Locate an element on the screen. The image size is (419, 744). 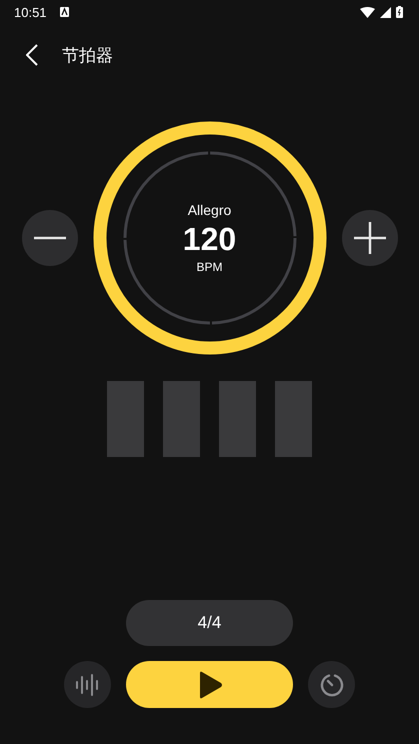
status-time: 10:51 is located at coordinates (30, 12).